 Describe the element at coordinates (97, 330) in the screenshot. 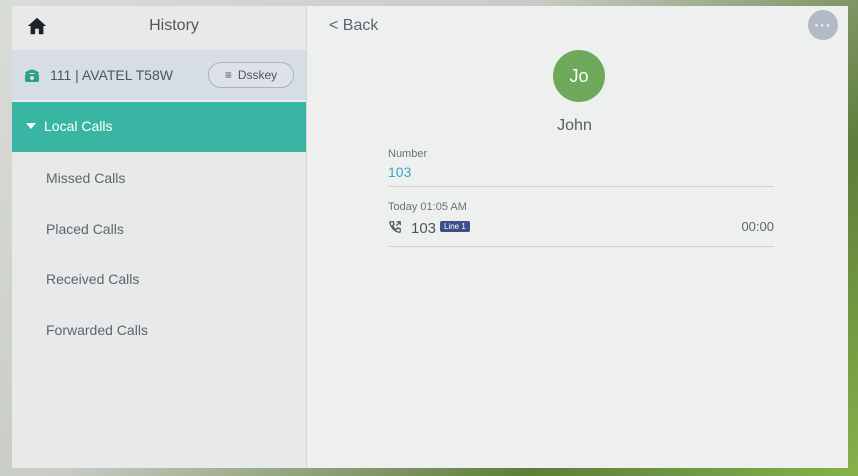

I see `sidebar-item-label: Forwarded Calls` at that location.